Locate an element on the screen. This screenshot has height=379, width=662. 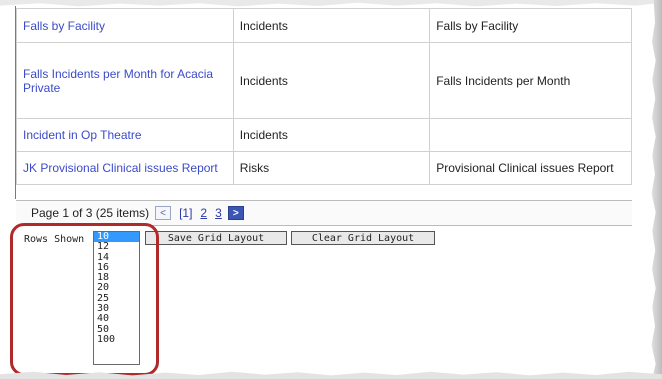
report-title-cell: Provisional Clinical issues Report is located at coordinates (530, 168).